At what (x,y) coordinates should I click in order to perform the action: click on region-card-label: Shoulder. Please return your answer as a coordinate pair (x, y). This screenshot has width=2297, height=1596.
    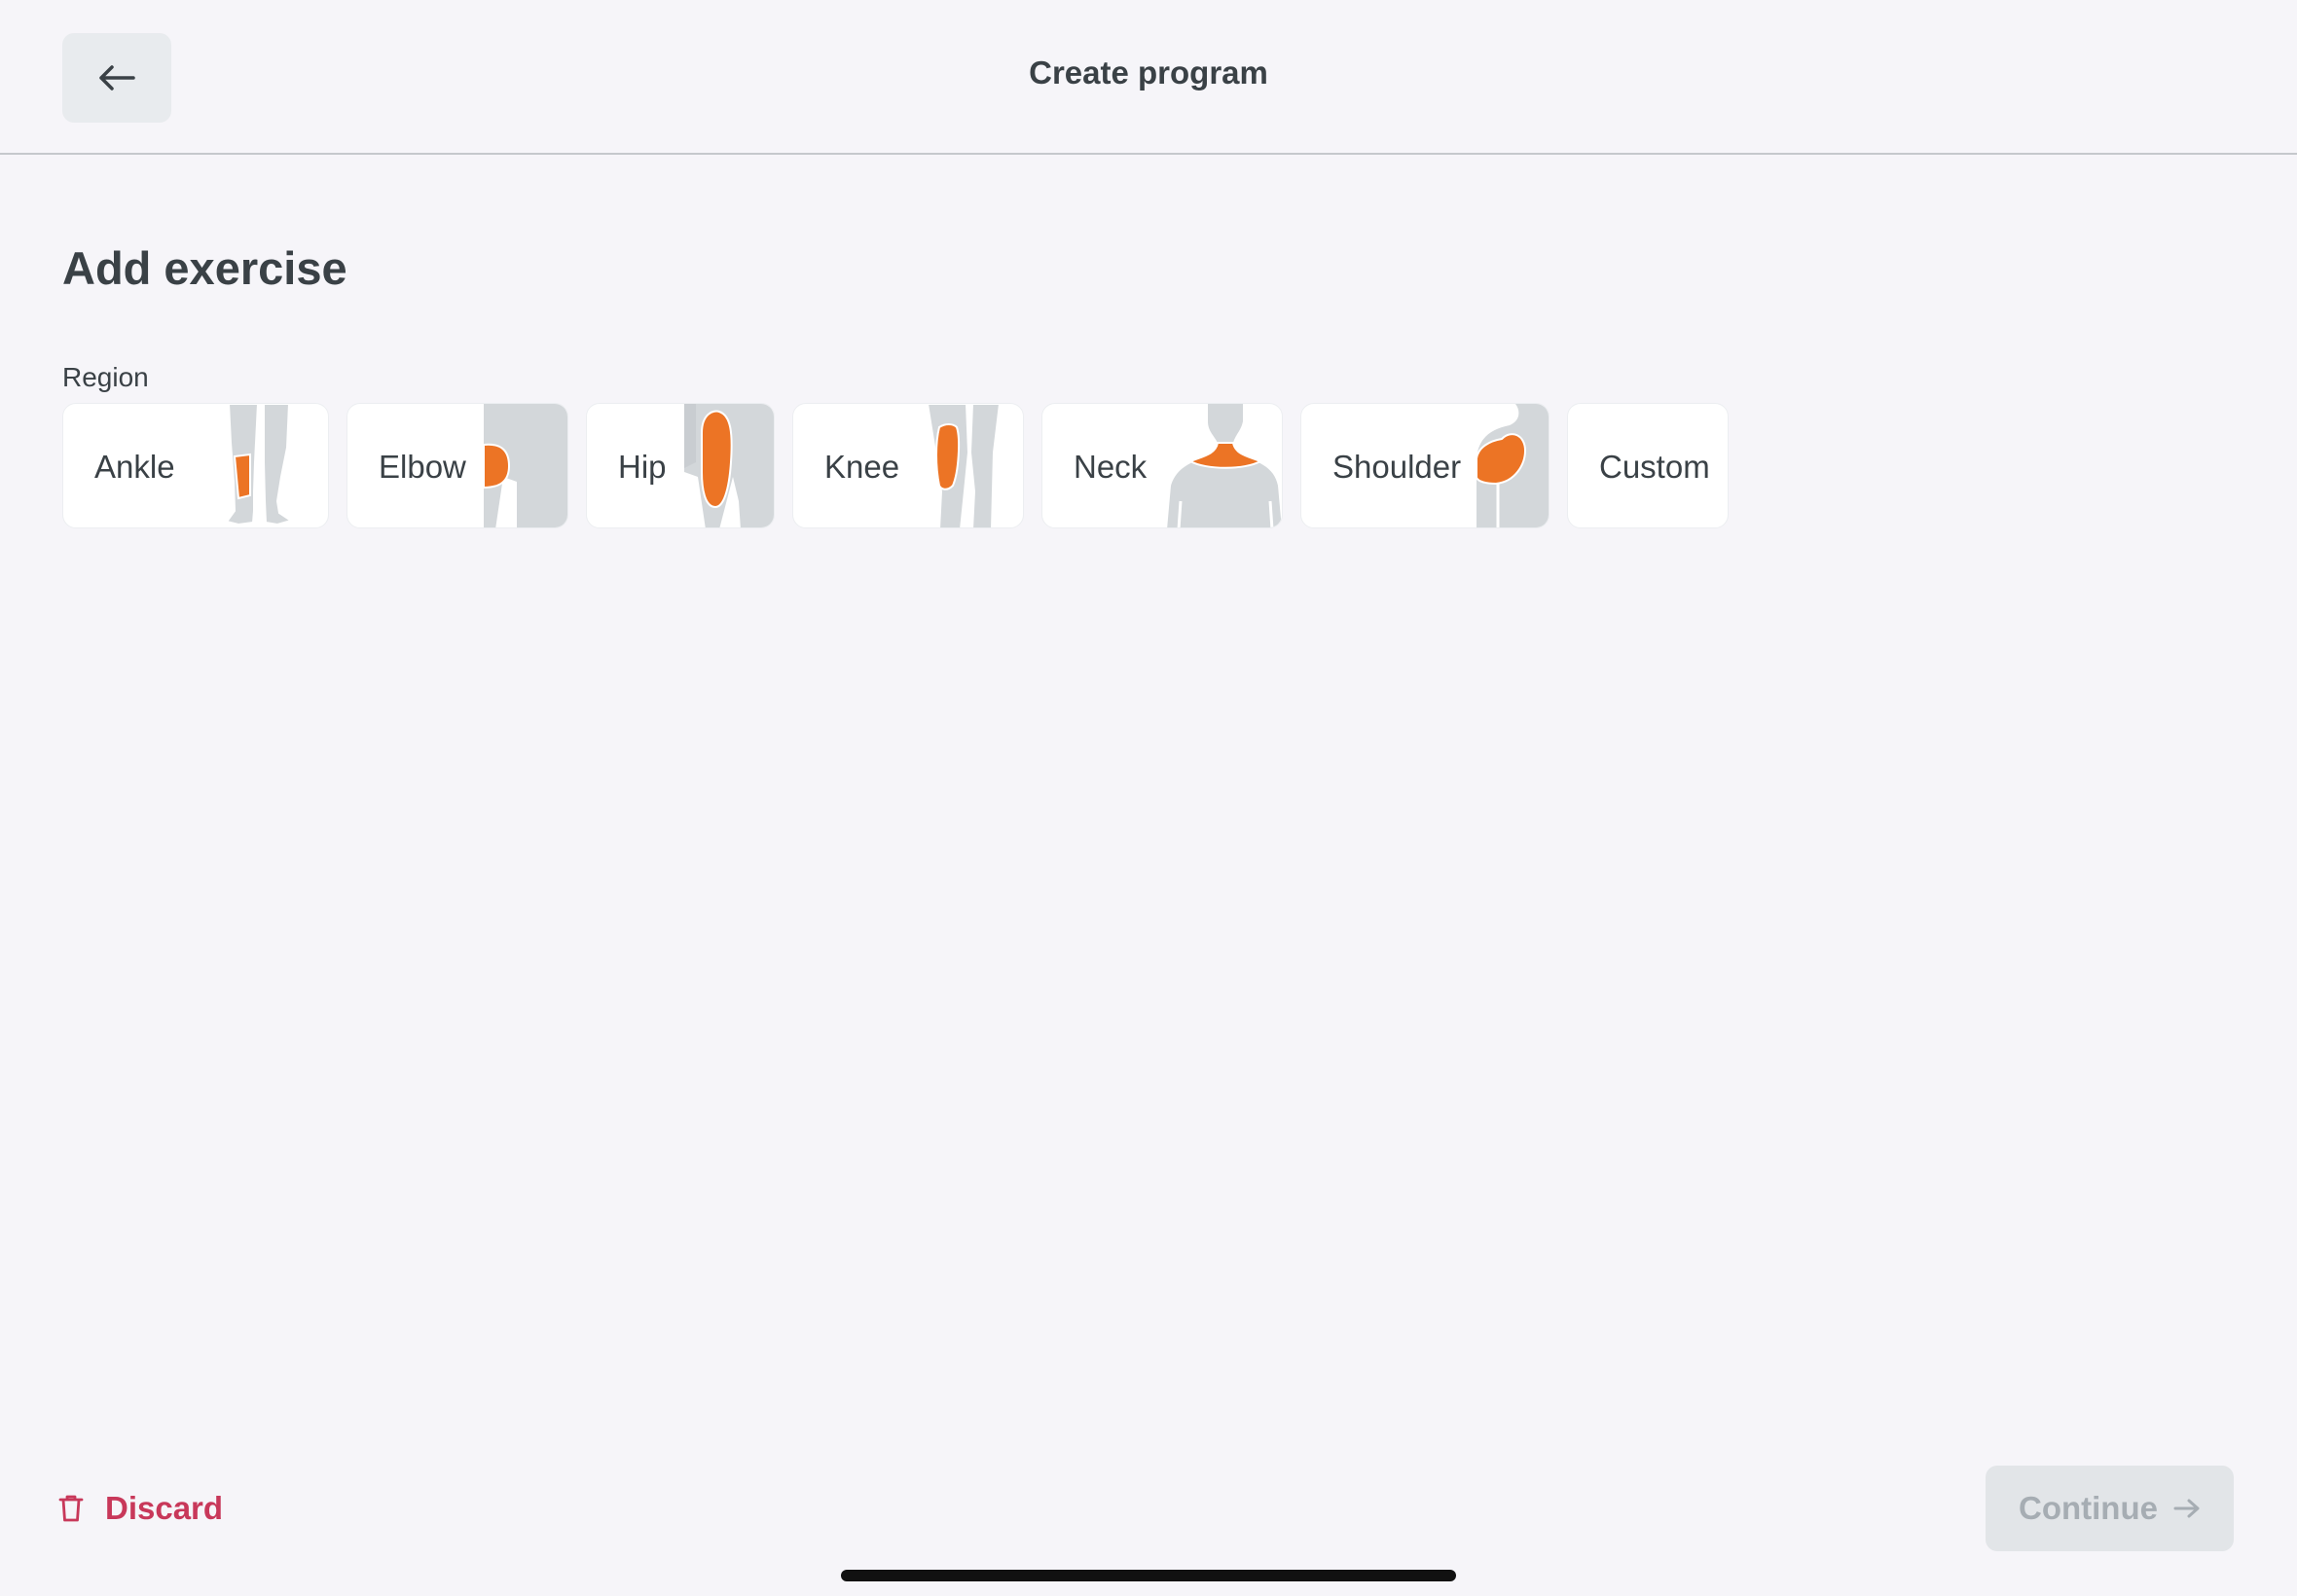
    Looking at the image, I should click on (1397, 467).